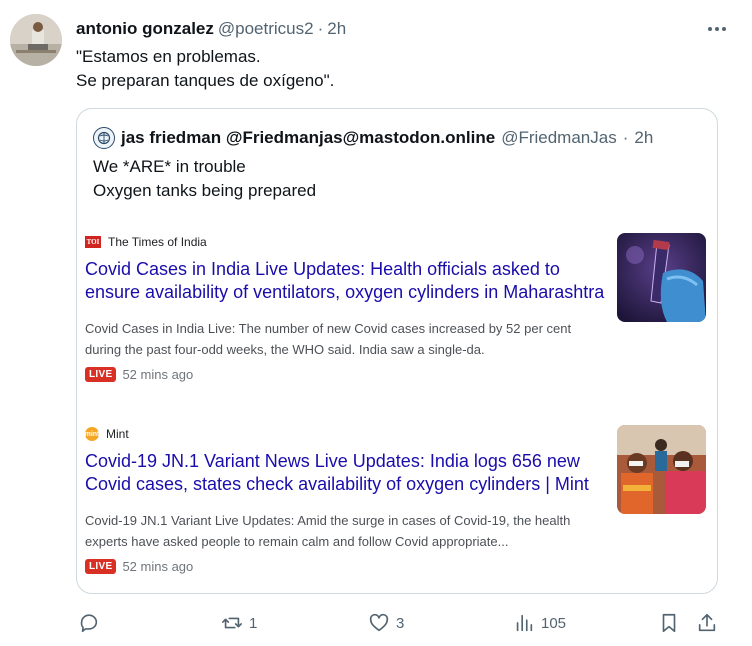 This screenshot has width=752, height=646. Describe the element at coordinates (205, 80) in the screenshot. I see `tweet-text-line: Se preparan tanques de oxígeno".` at that location.